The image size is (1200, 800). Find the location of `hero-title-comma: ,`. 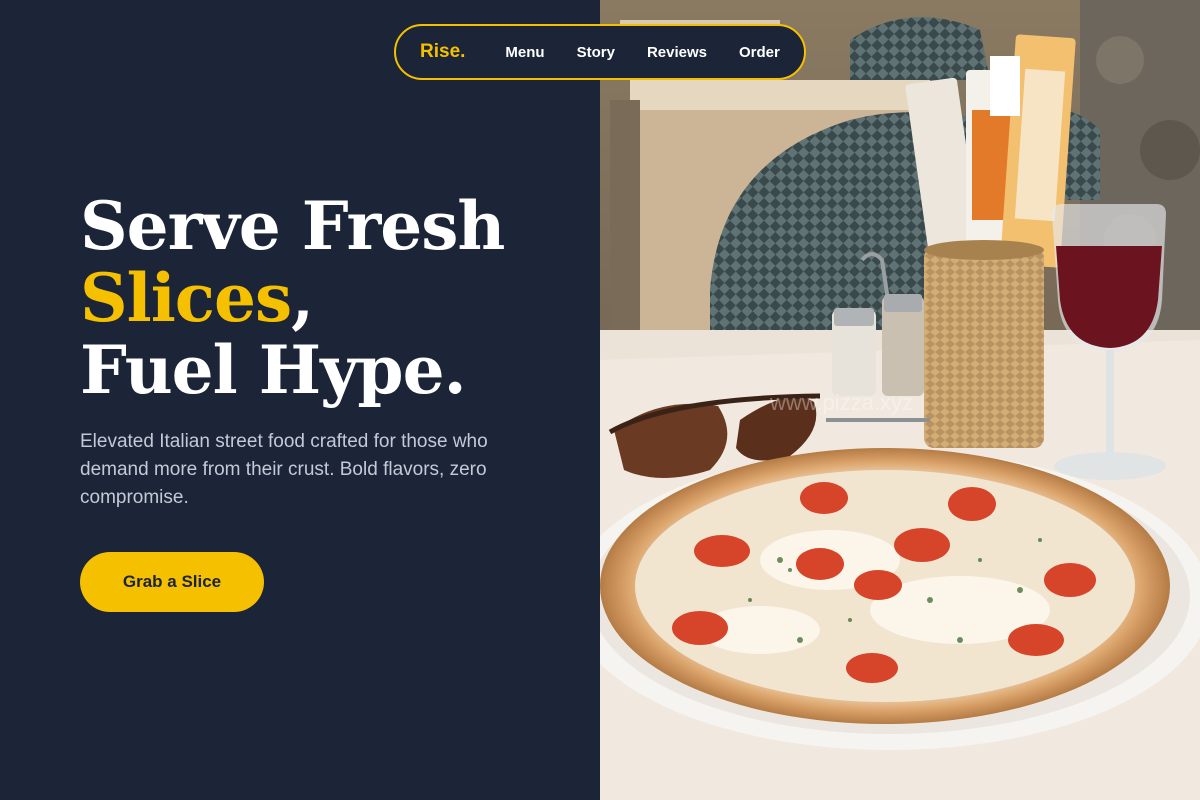

hero-title-comma: , is located at coordinates (302, 298).